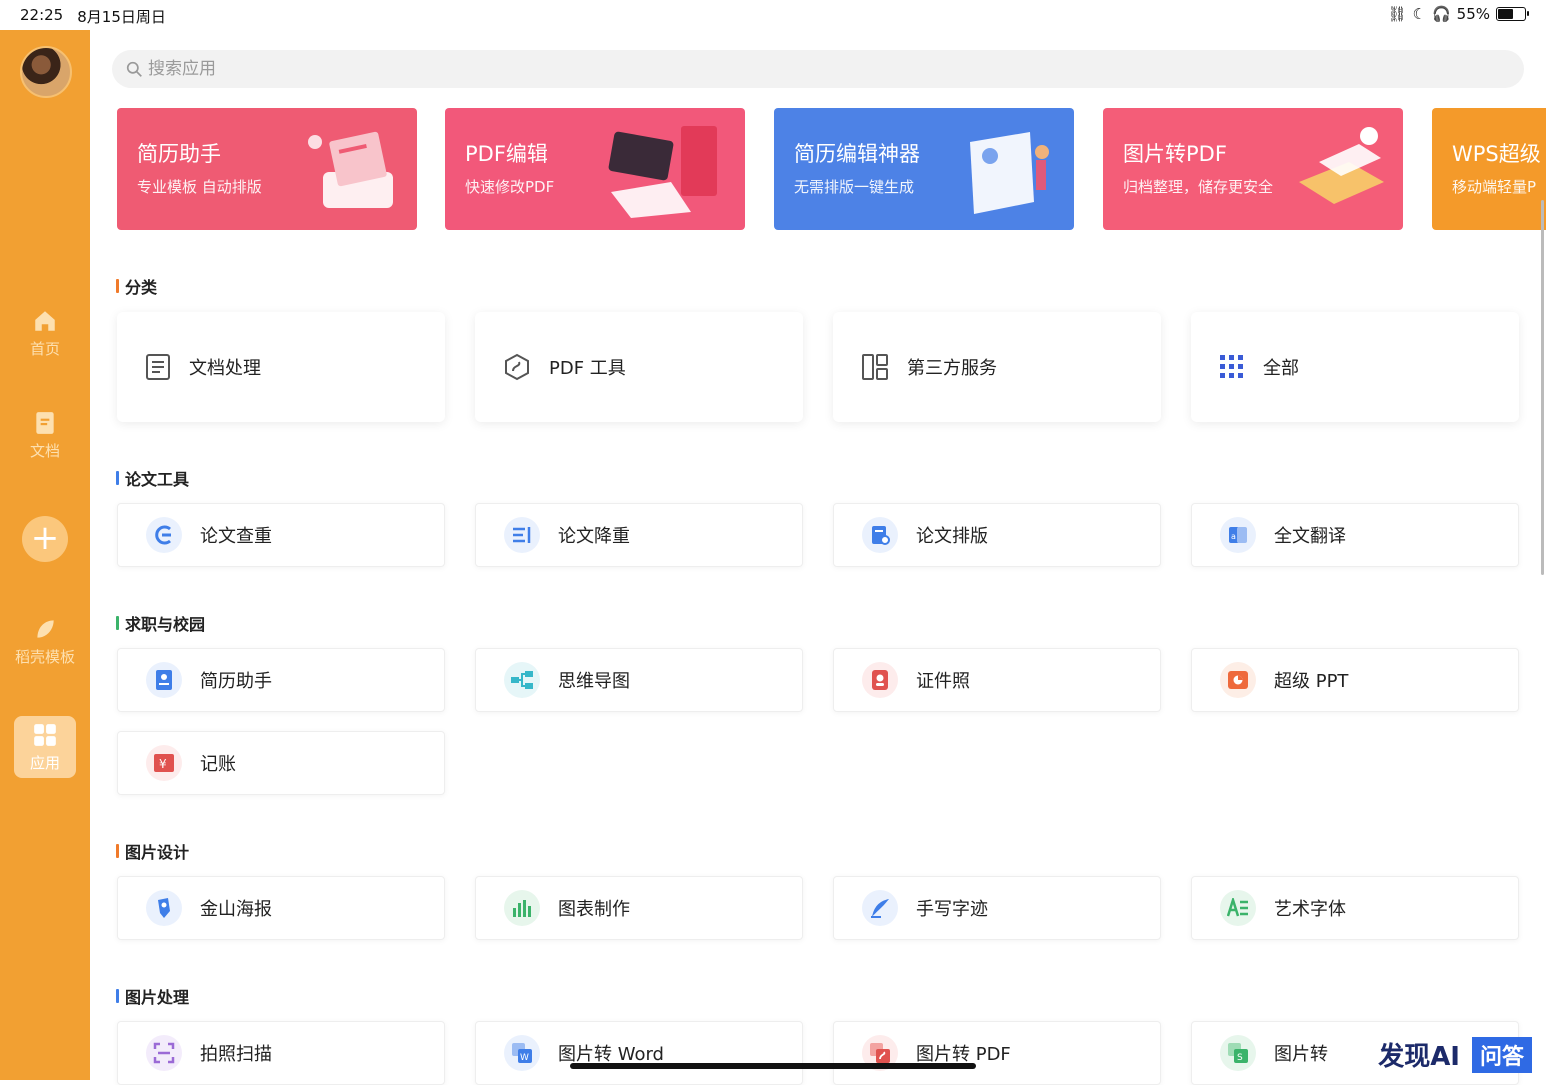 The height and width of the screenshot is (1085, 1546). Describe the element at coordinates (594, 536) in the screenshot. I see `tool-label: 论文降重` at that location.